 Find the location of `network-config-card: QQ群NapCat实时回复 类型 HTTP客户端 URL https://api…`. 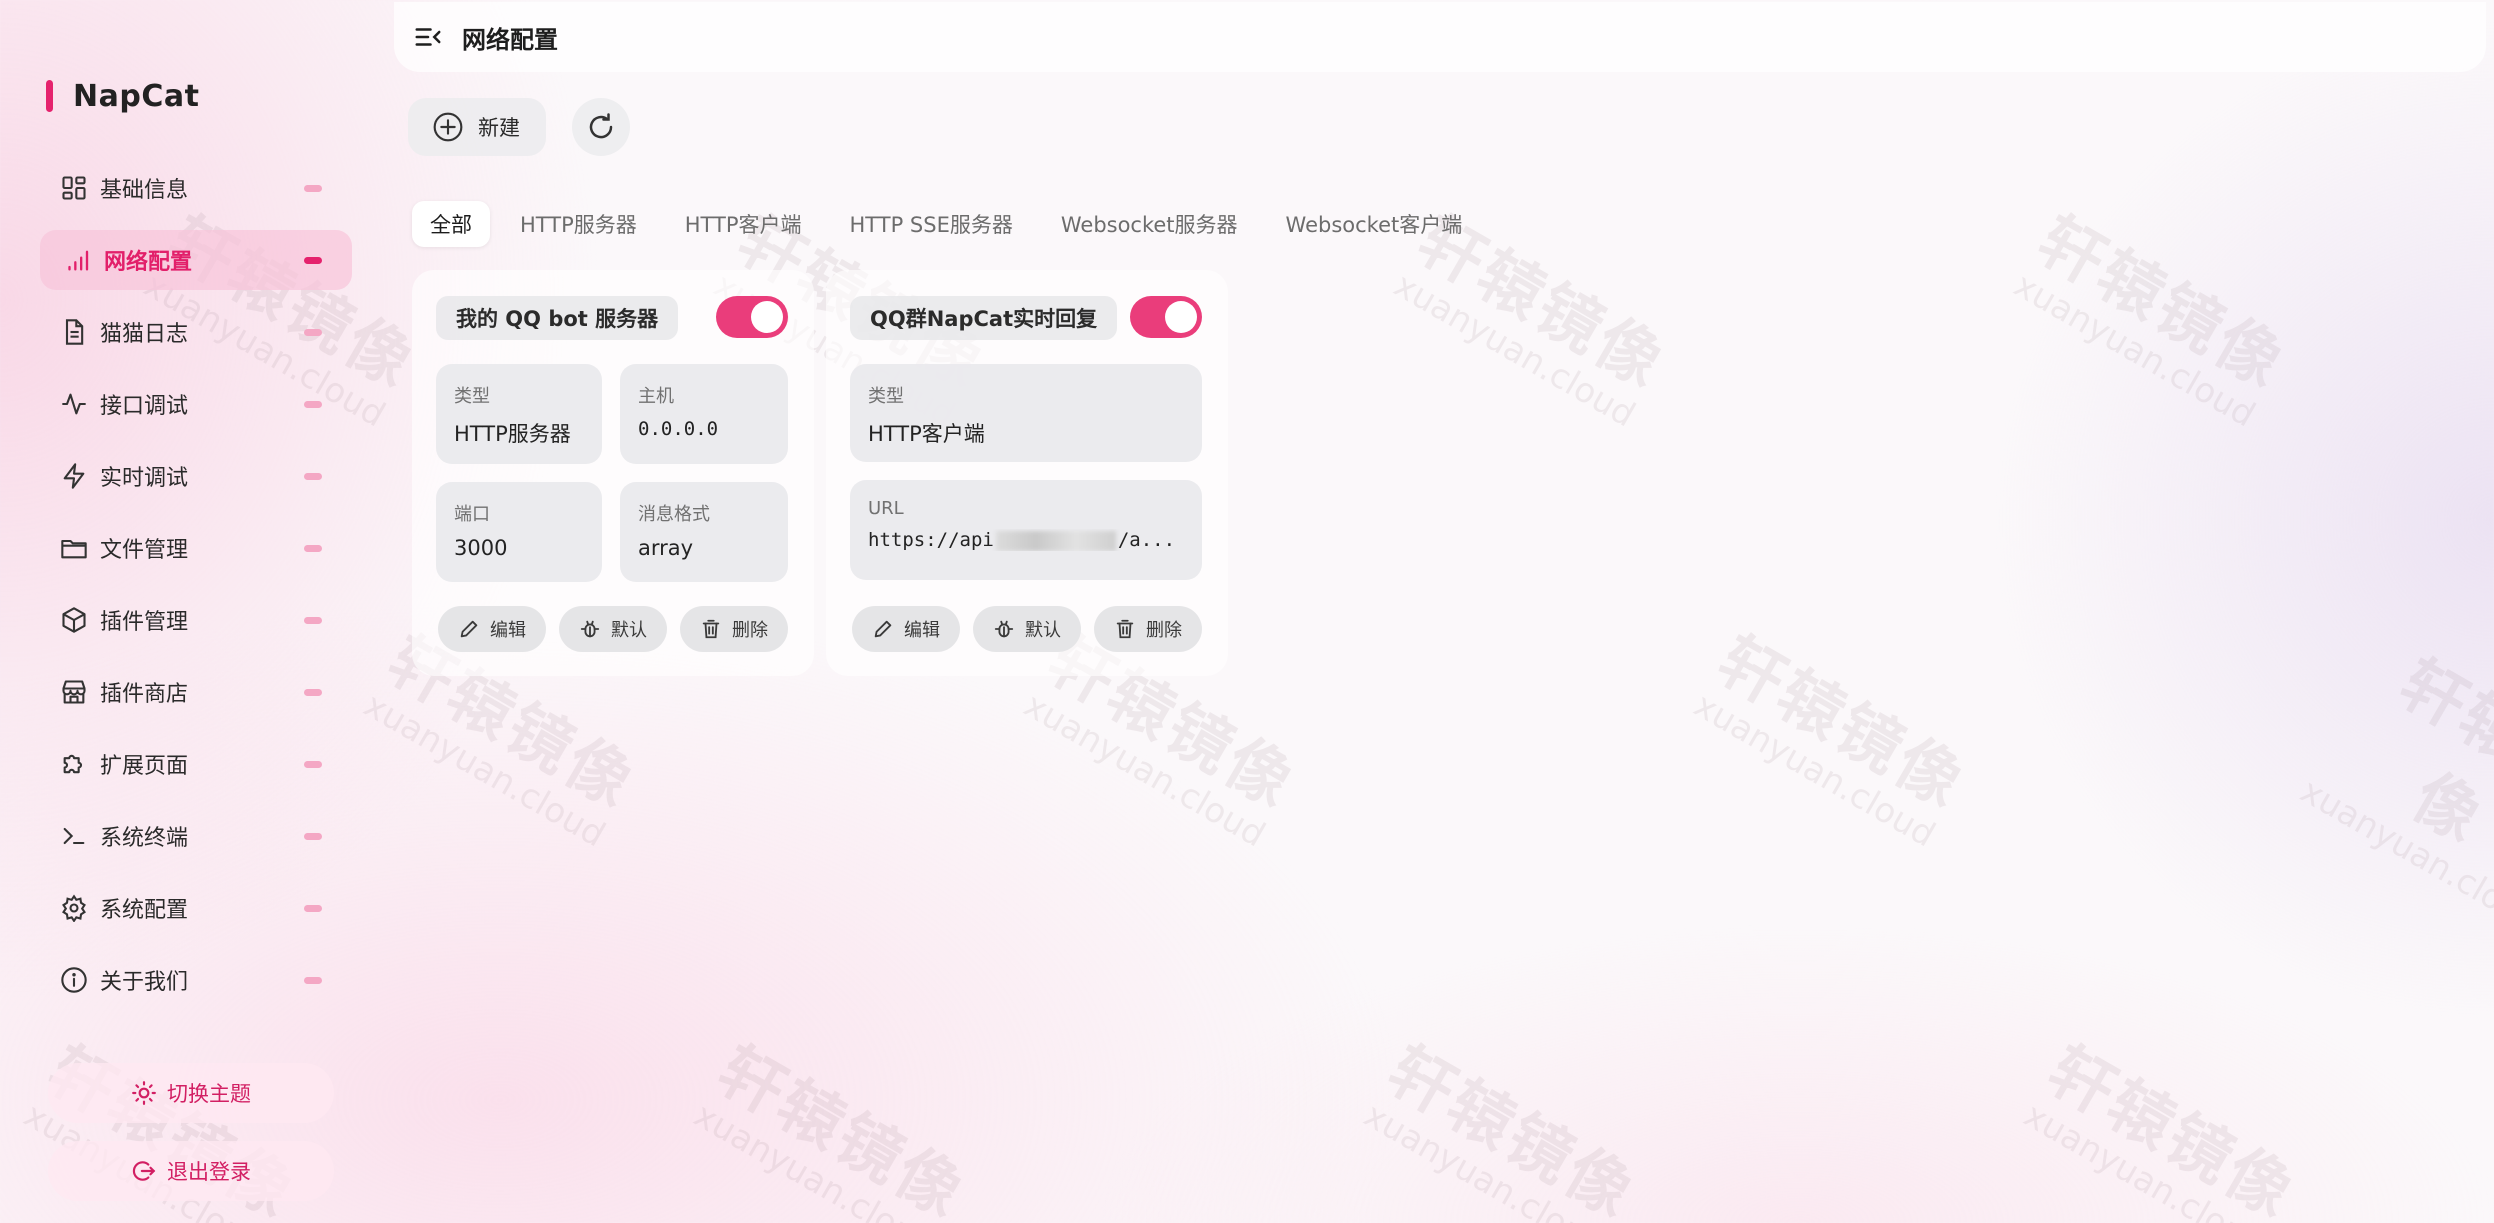

network-config-card: QQ群NapCat实时回复 类型 HTTP客户端 URL https://api… is located at coordinates (1027, 473).